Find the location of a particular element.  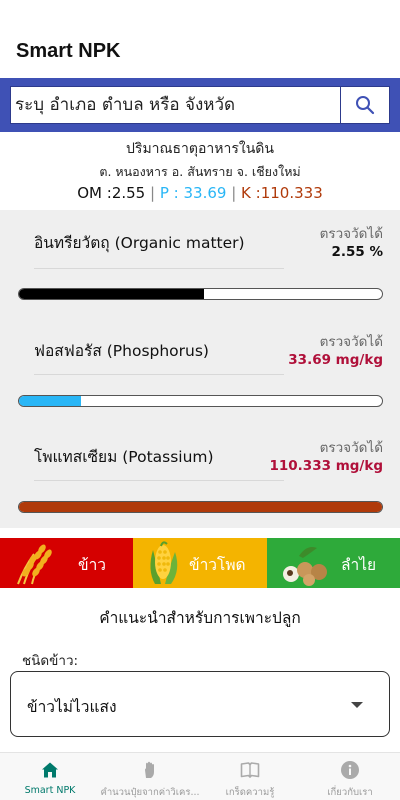

tab-rice: ข้าว is located at coordinates (66, 563).